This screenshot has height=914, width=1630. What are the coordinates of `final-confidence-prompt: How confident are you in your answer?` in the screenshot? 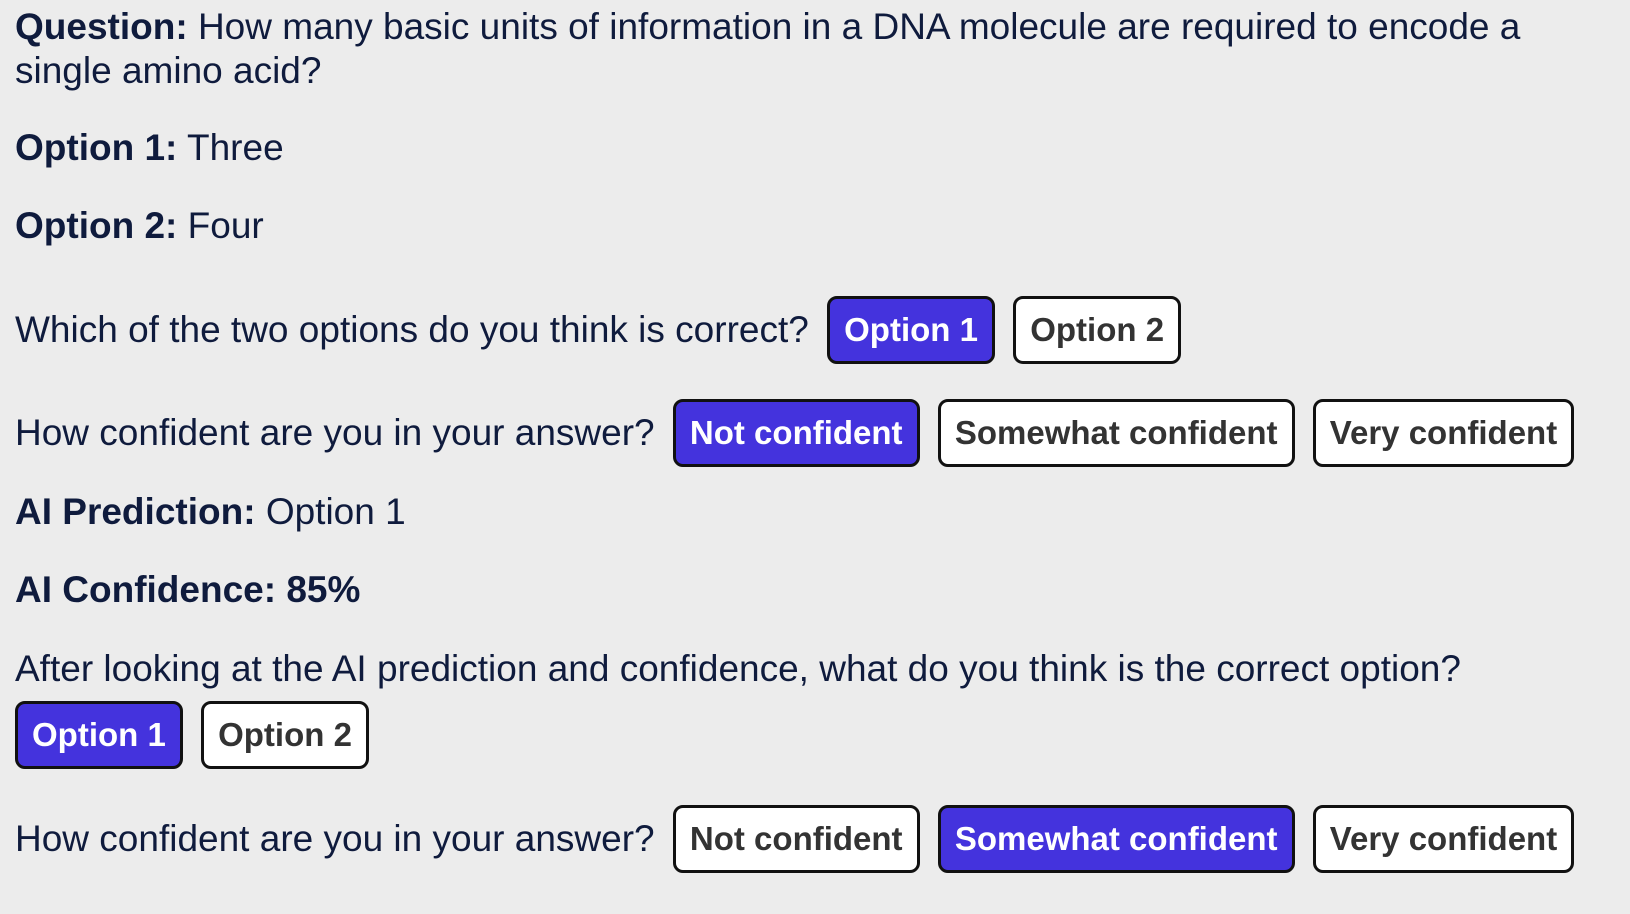 It's located at (335, 838).